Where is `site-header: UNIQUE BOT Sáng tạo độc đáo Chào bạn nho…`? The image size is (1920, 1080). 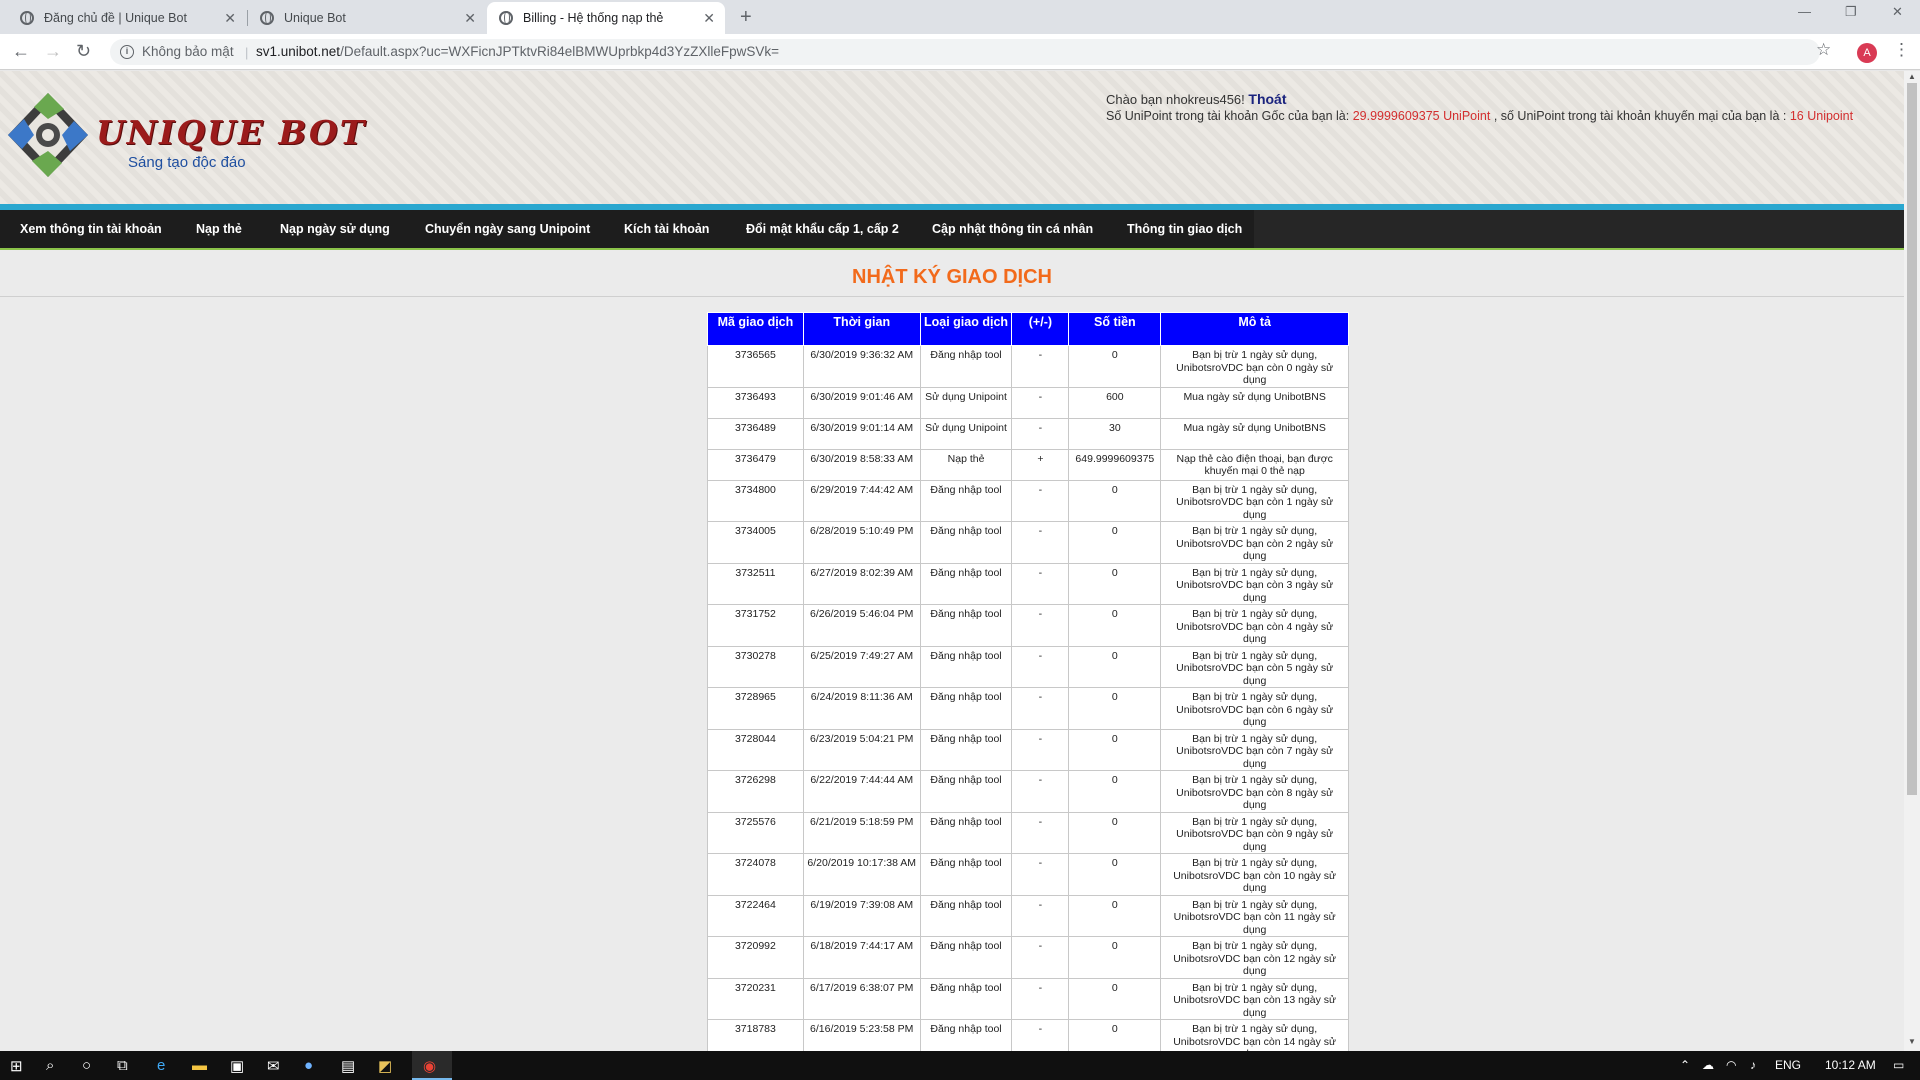
site-header: UNIQUE BOT Sáng tạo độc đáo Chào bạn nho… is located at coordinates (952, 137).